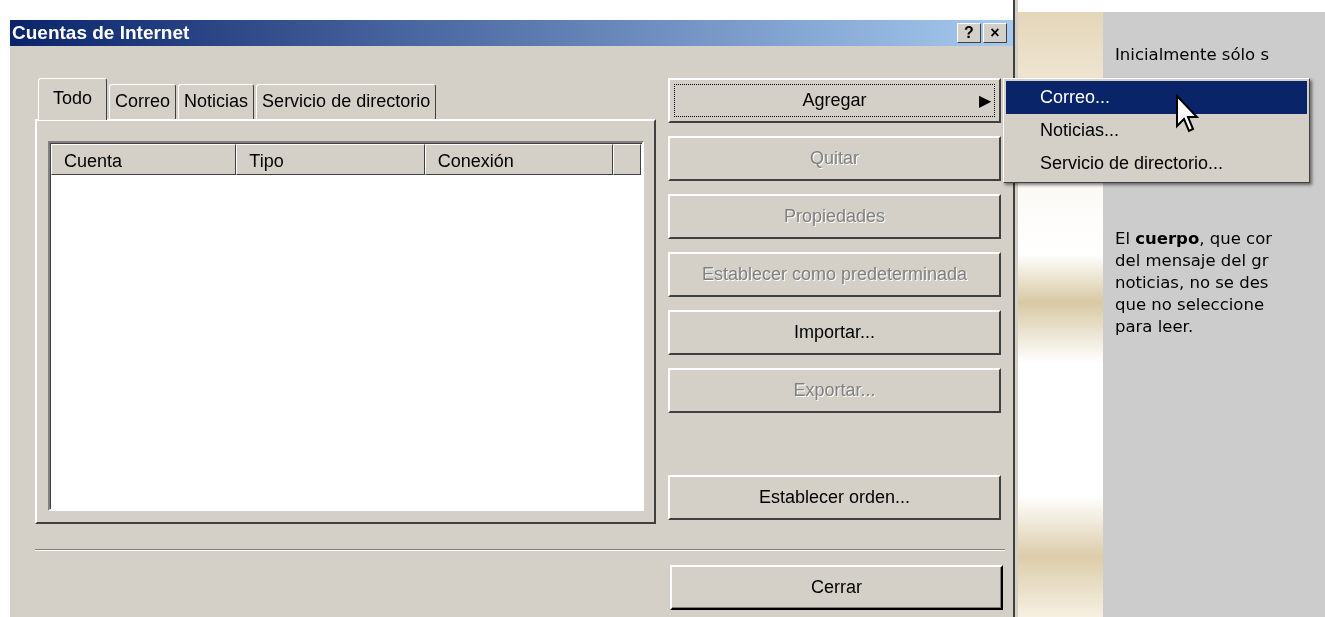  What do you see at coordinates (1194, 239) in the screenshot?
I see `text-line: El cuerpo, que cor` at bounding box center [1194, 239].